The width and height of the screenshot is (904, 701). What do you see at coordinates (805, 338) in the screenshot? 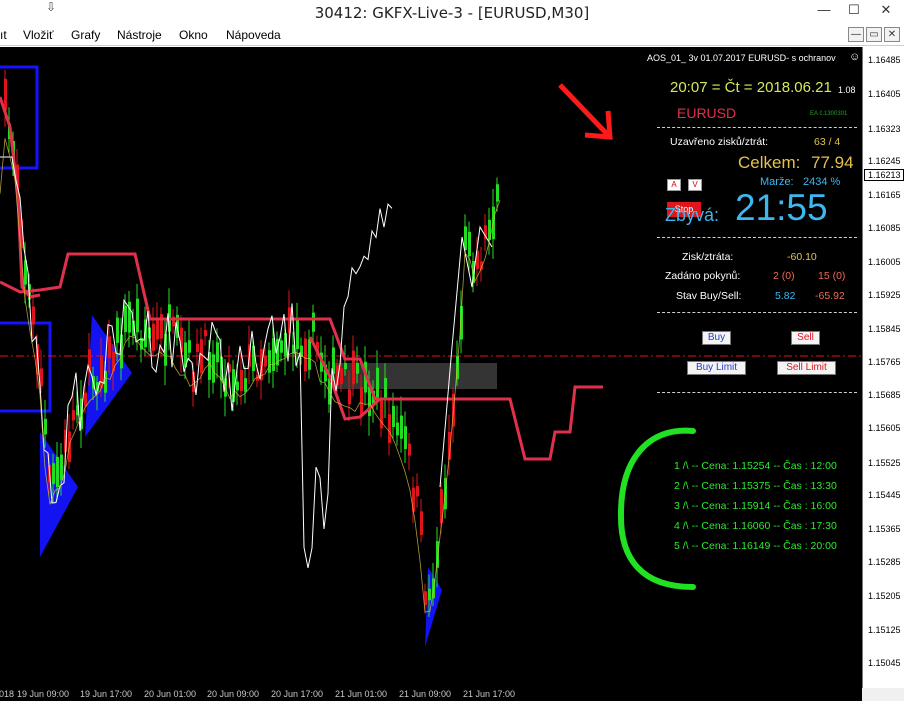
I see `sell-button: Sell` at bounding box center [805, 338].